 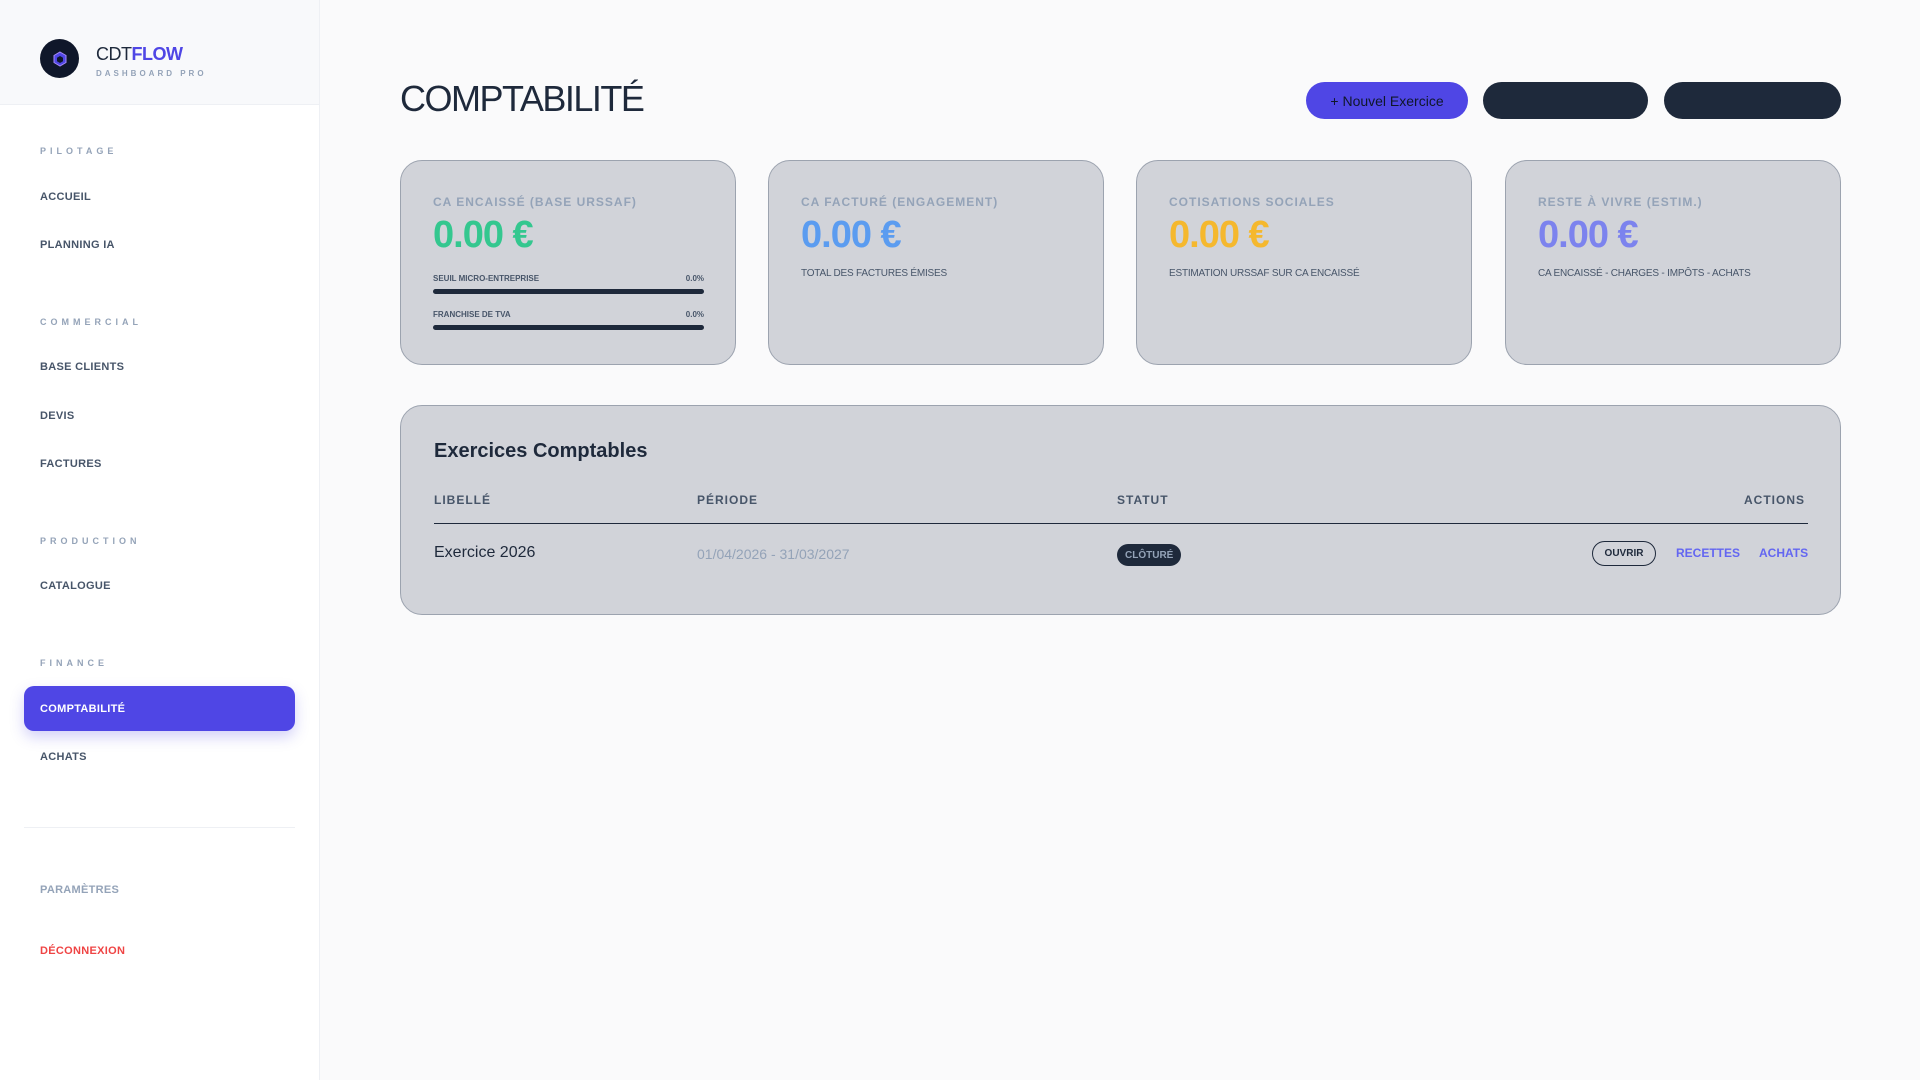 What do you see at coordinates (1143, 500) in the screenshot?
I see `column-header-statut: STATUT` at bounding box center [1143, 500].